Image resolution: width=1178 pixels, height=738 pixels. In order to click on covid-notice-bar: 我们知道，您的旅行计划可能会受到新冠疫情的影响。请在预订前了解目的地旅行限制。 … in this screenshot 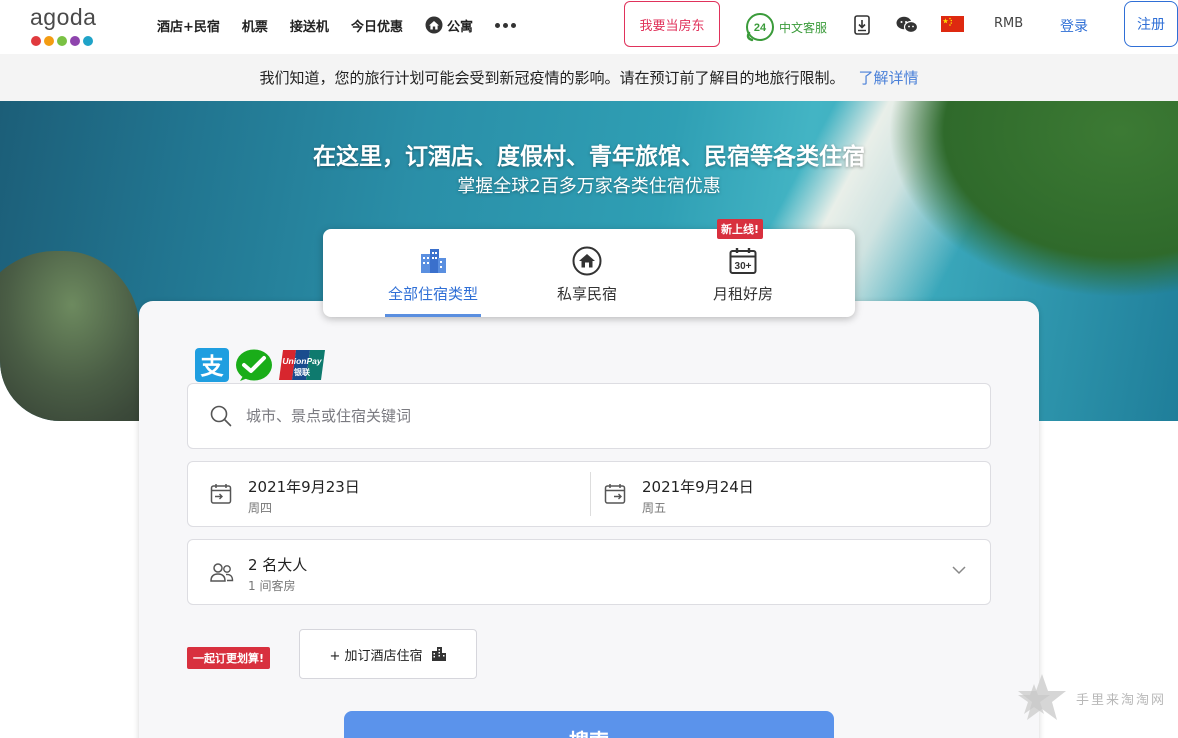, I will do `click(589, 77)`.